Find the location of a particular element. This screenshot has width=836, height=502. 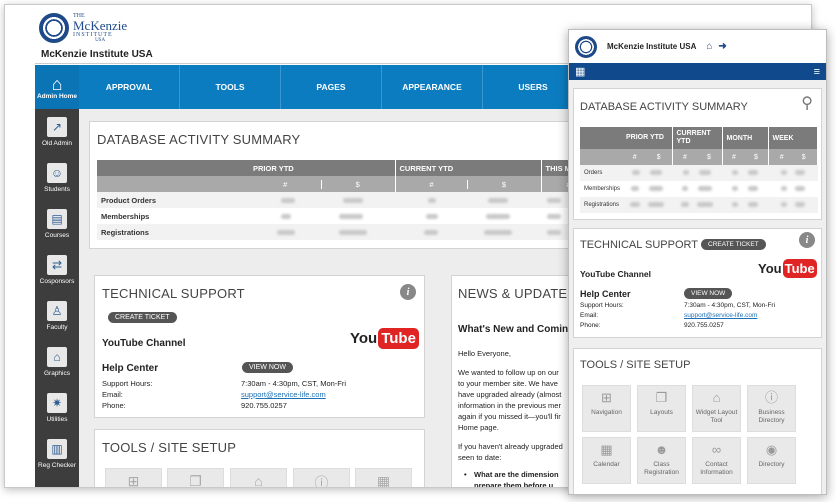

mobile-nav-bar: ▦ ≡ is located at coordinates (697, 71).